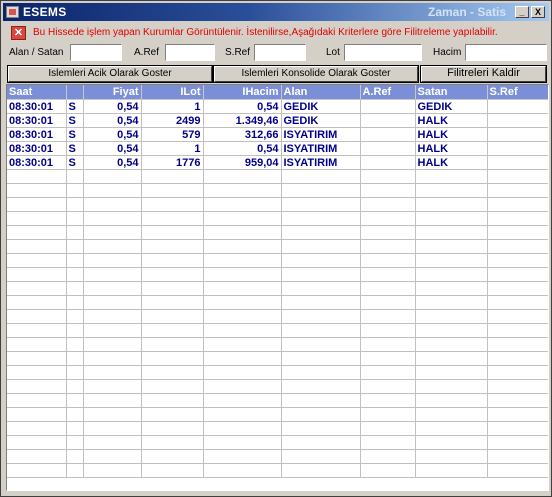 The width and height of the screenshot is (552, 497). What do you see at coordinates (75, 106) in the screenshot?
I see `cell-side: S` at bounding box center [75, 106].